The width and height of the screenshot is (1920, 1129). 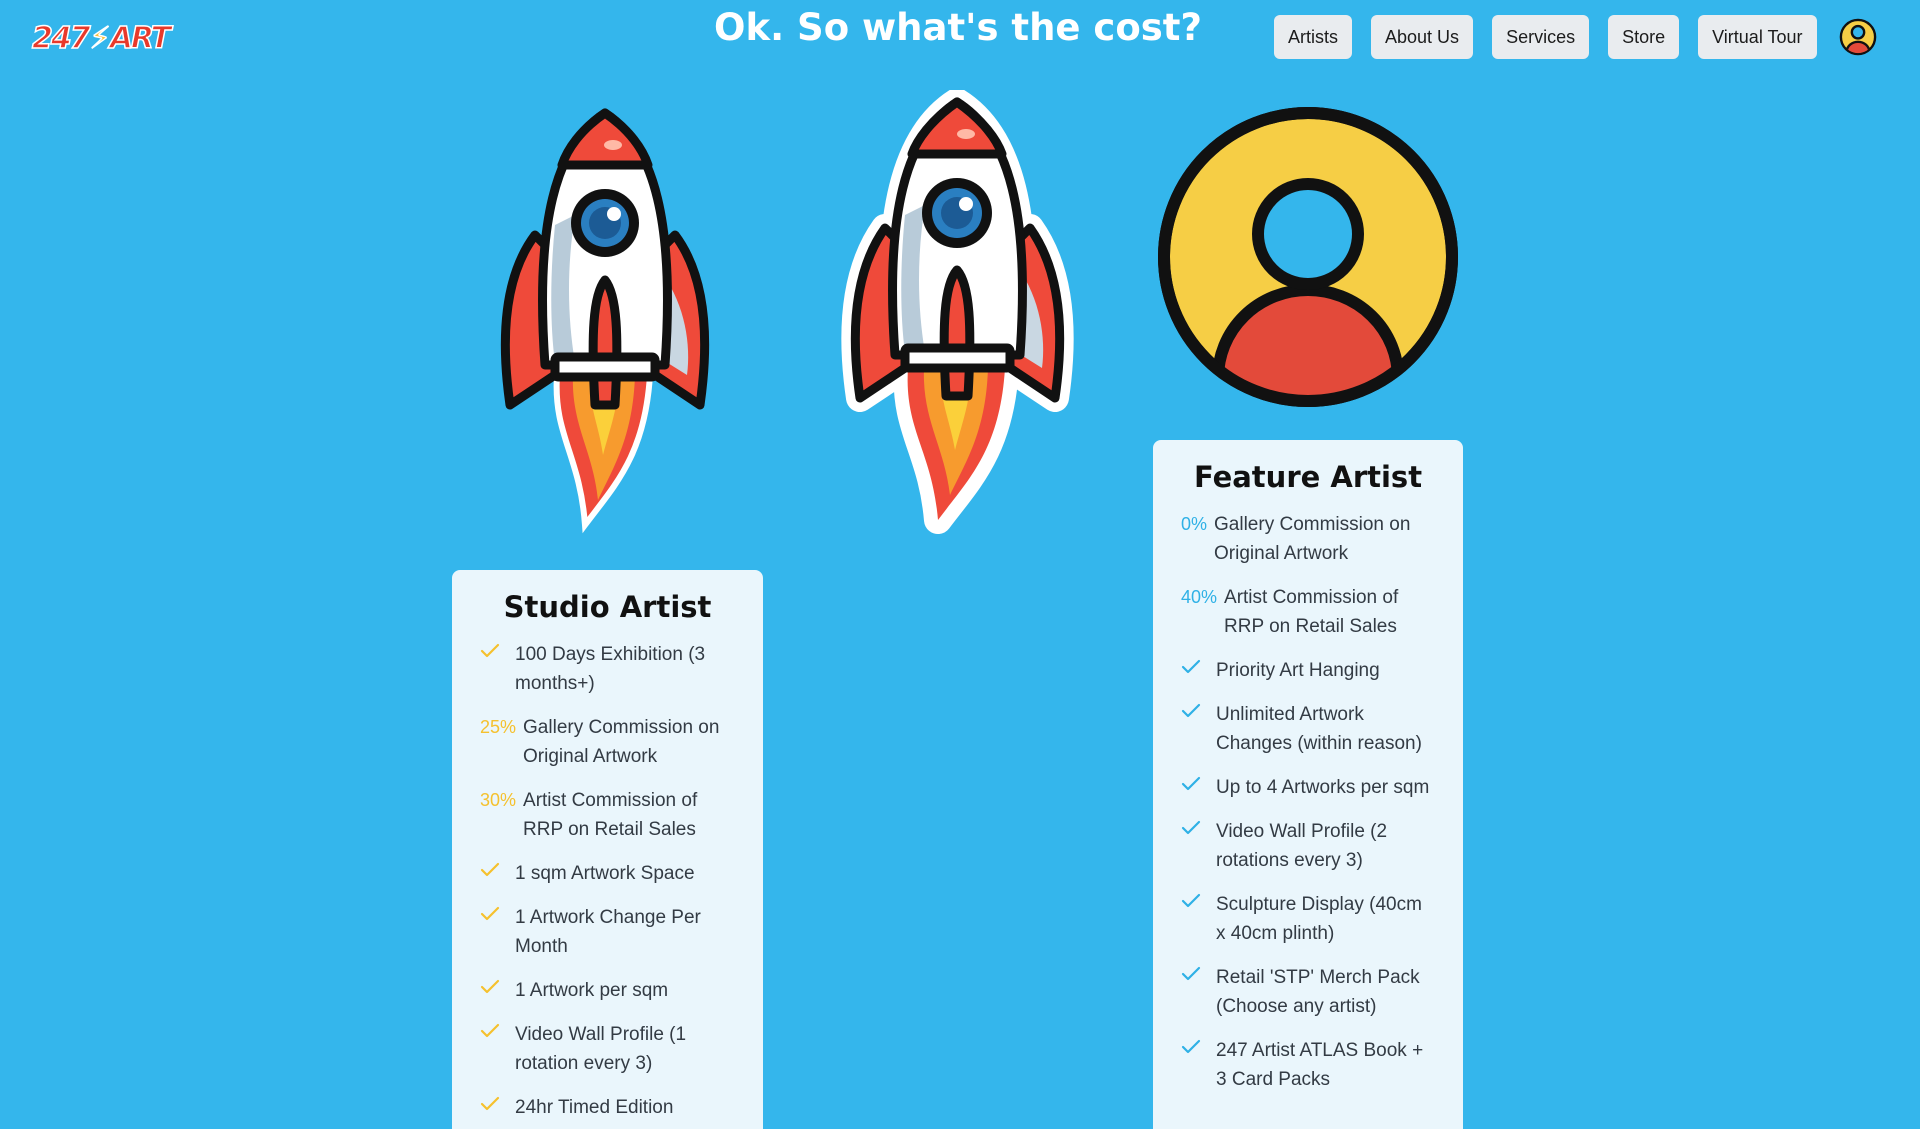 What do you see at coordinates (498, 800) in the screenshot?
I see `percentage-badge: 30%` at bounding box center [498, 800].